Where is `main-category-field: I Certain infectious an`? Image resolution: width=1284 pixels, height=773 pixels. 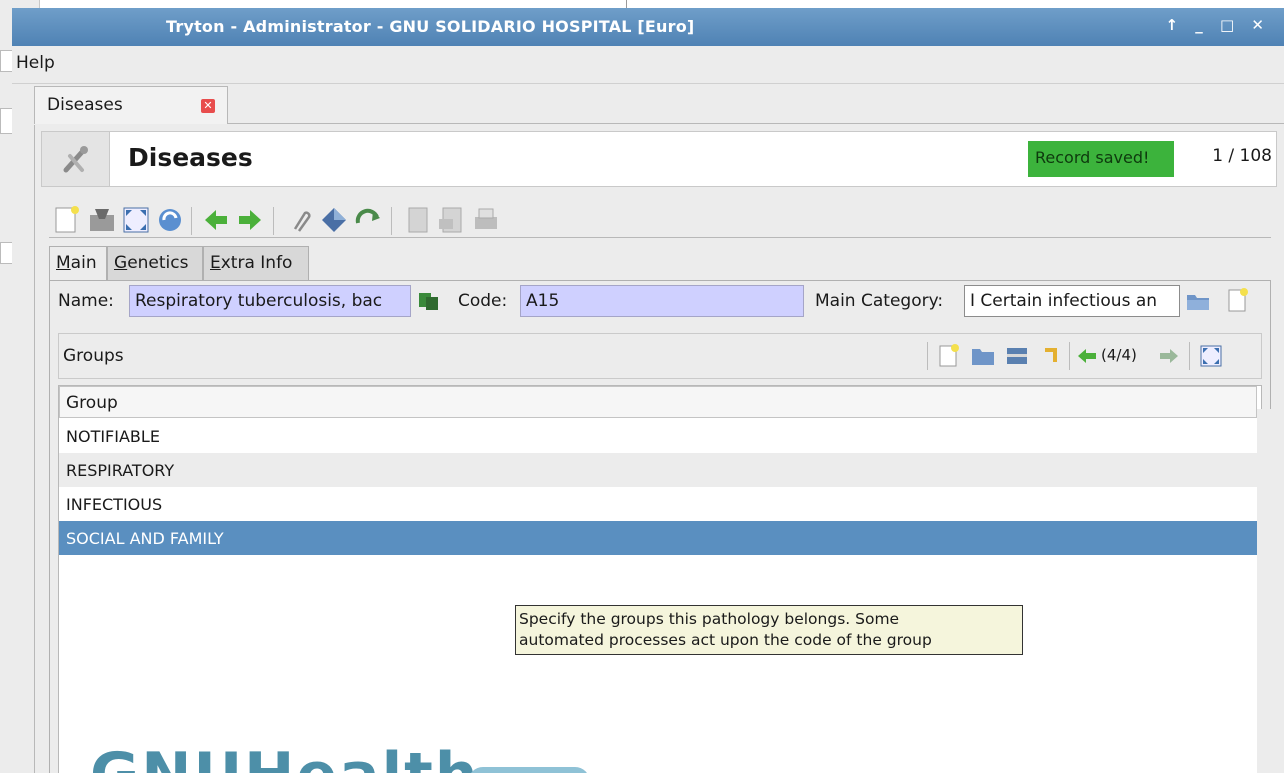
main-category-field: I Certain infectious an is located at coordinates (1072, 301).